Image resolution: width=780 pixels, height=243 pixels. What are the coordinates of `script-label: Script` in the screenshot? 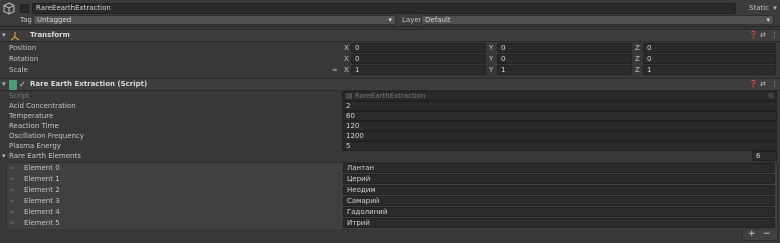 It's located at (19, 96).